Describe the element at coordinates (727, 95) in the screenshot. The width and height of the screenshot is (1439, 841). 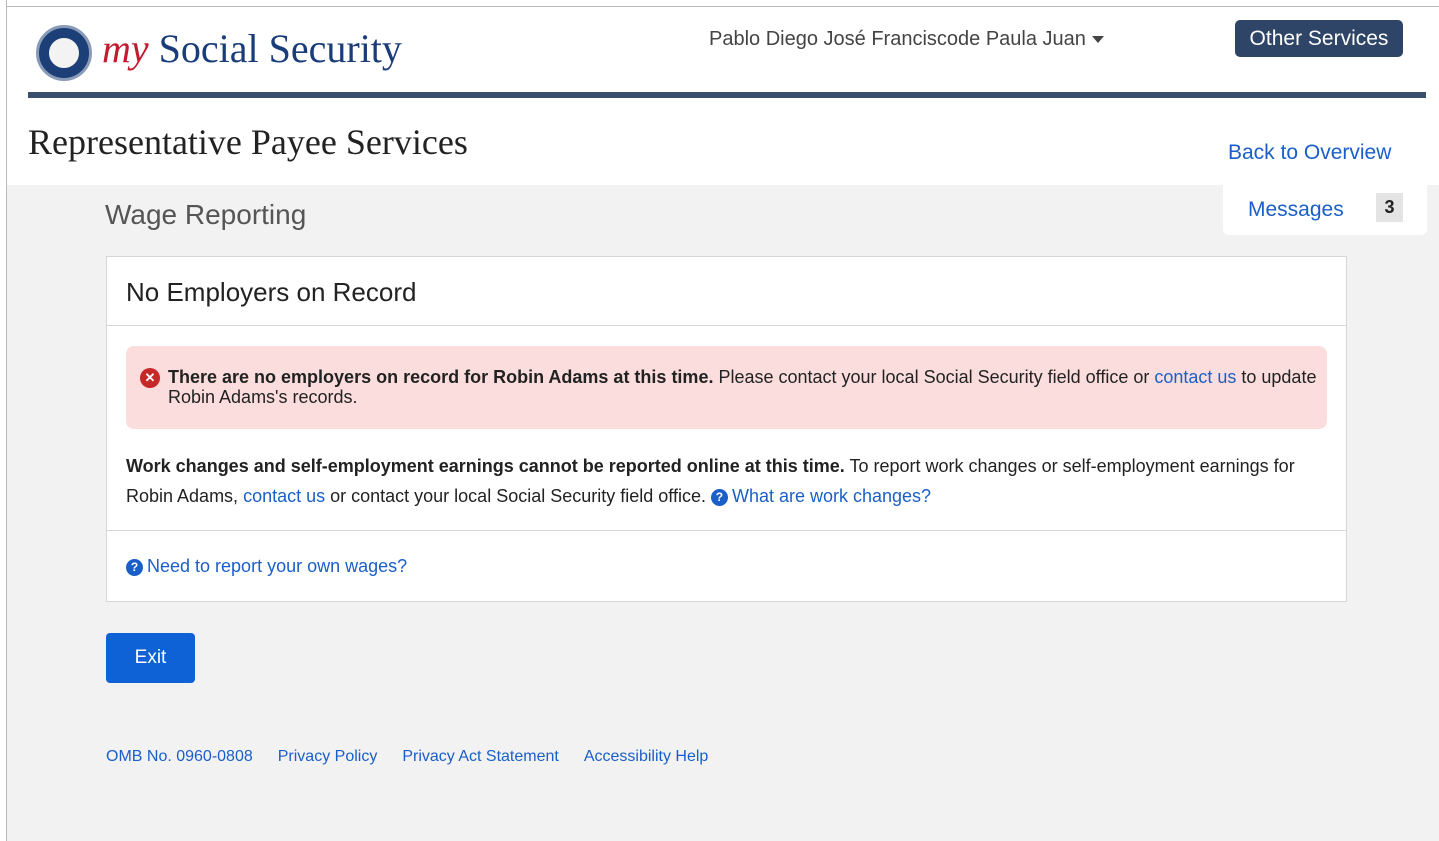
I see `header-divider` at that location.